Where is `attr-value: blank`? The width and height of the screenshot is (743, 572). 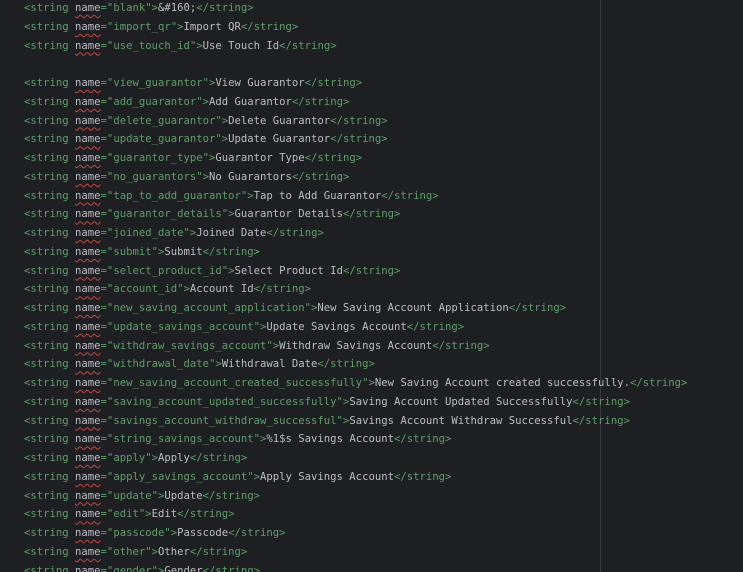
attr-value: blank is located at coordinates (129, 8).